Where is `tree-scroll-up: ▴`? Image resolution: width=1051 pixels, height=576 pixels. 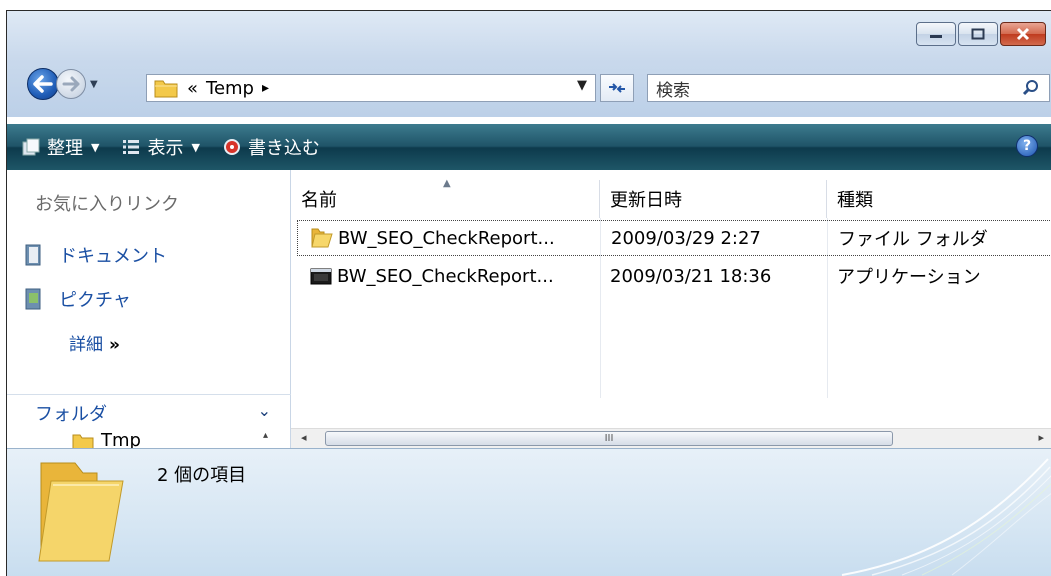 tree-scroll-up: ▴ is located at coordinates (271, 439).